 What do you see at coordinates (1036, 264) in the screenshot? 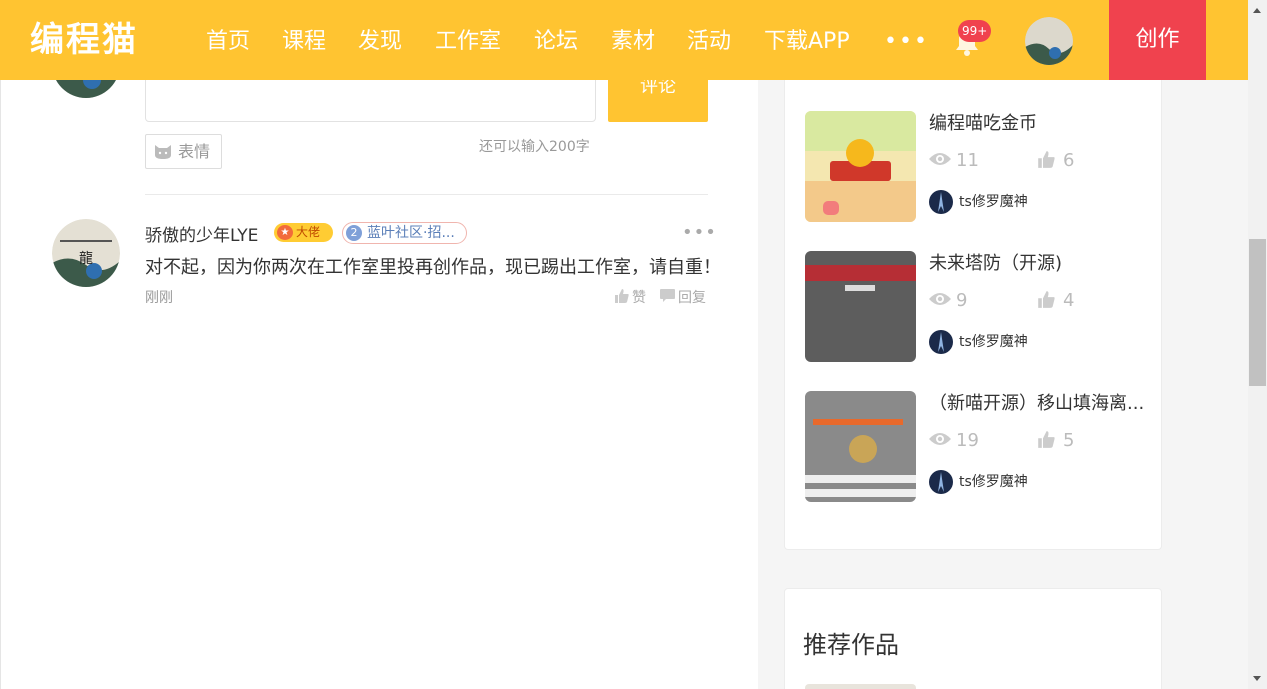
I see `work-title: 未来塔防（开源)` at bounding box center [1036, 264].